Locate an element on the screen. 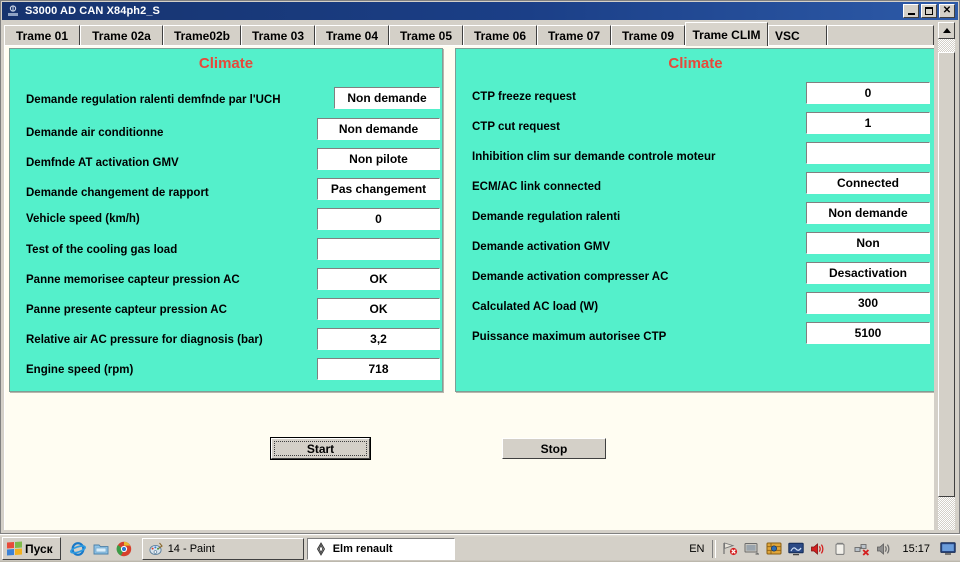  system-tray: EN 15:17 is located at coordinates (824, 549).